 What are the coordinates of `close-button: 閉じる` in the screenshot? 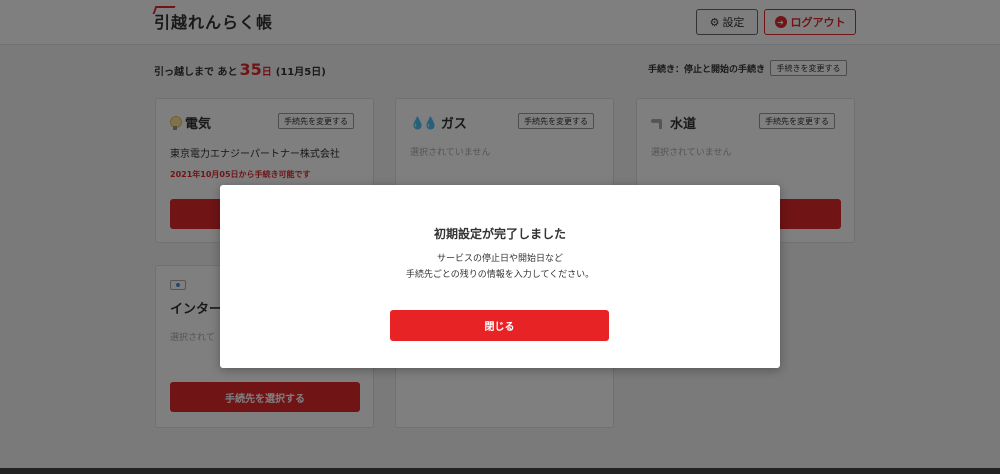 It's located at (499, 325).